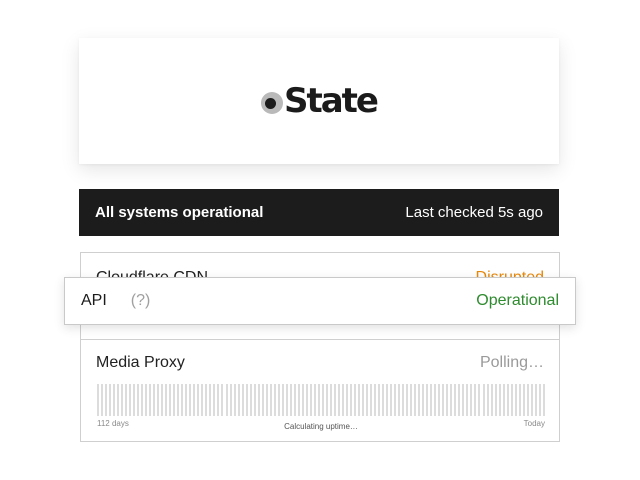 Image resolution: width=640 pixels, height=480 pixels. What do you see at coordinates (320, 301) in the screenshot?
I see `component-row-api-dragging: API (?) Operational` at bounding box center [320, 301].